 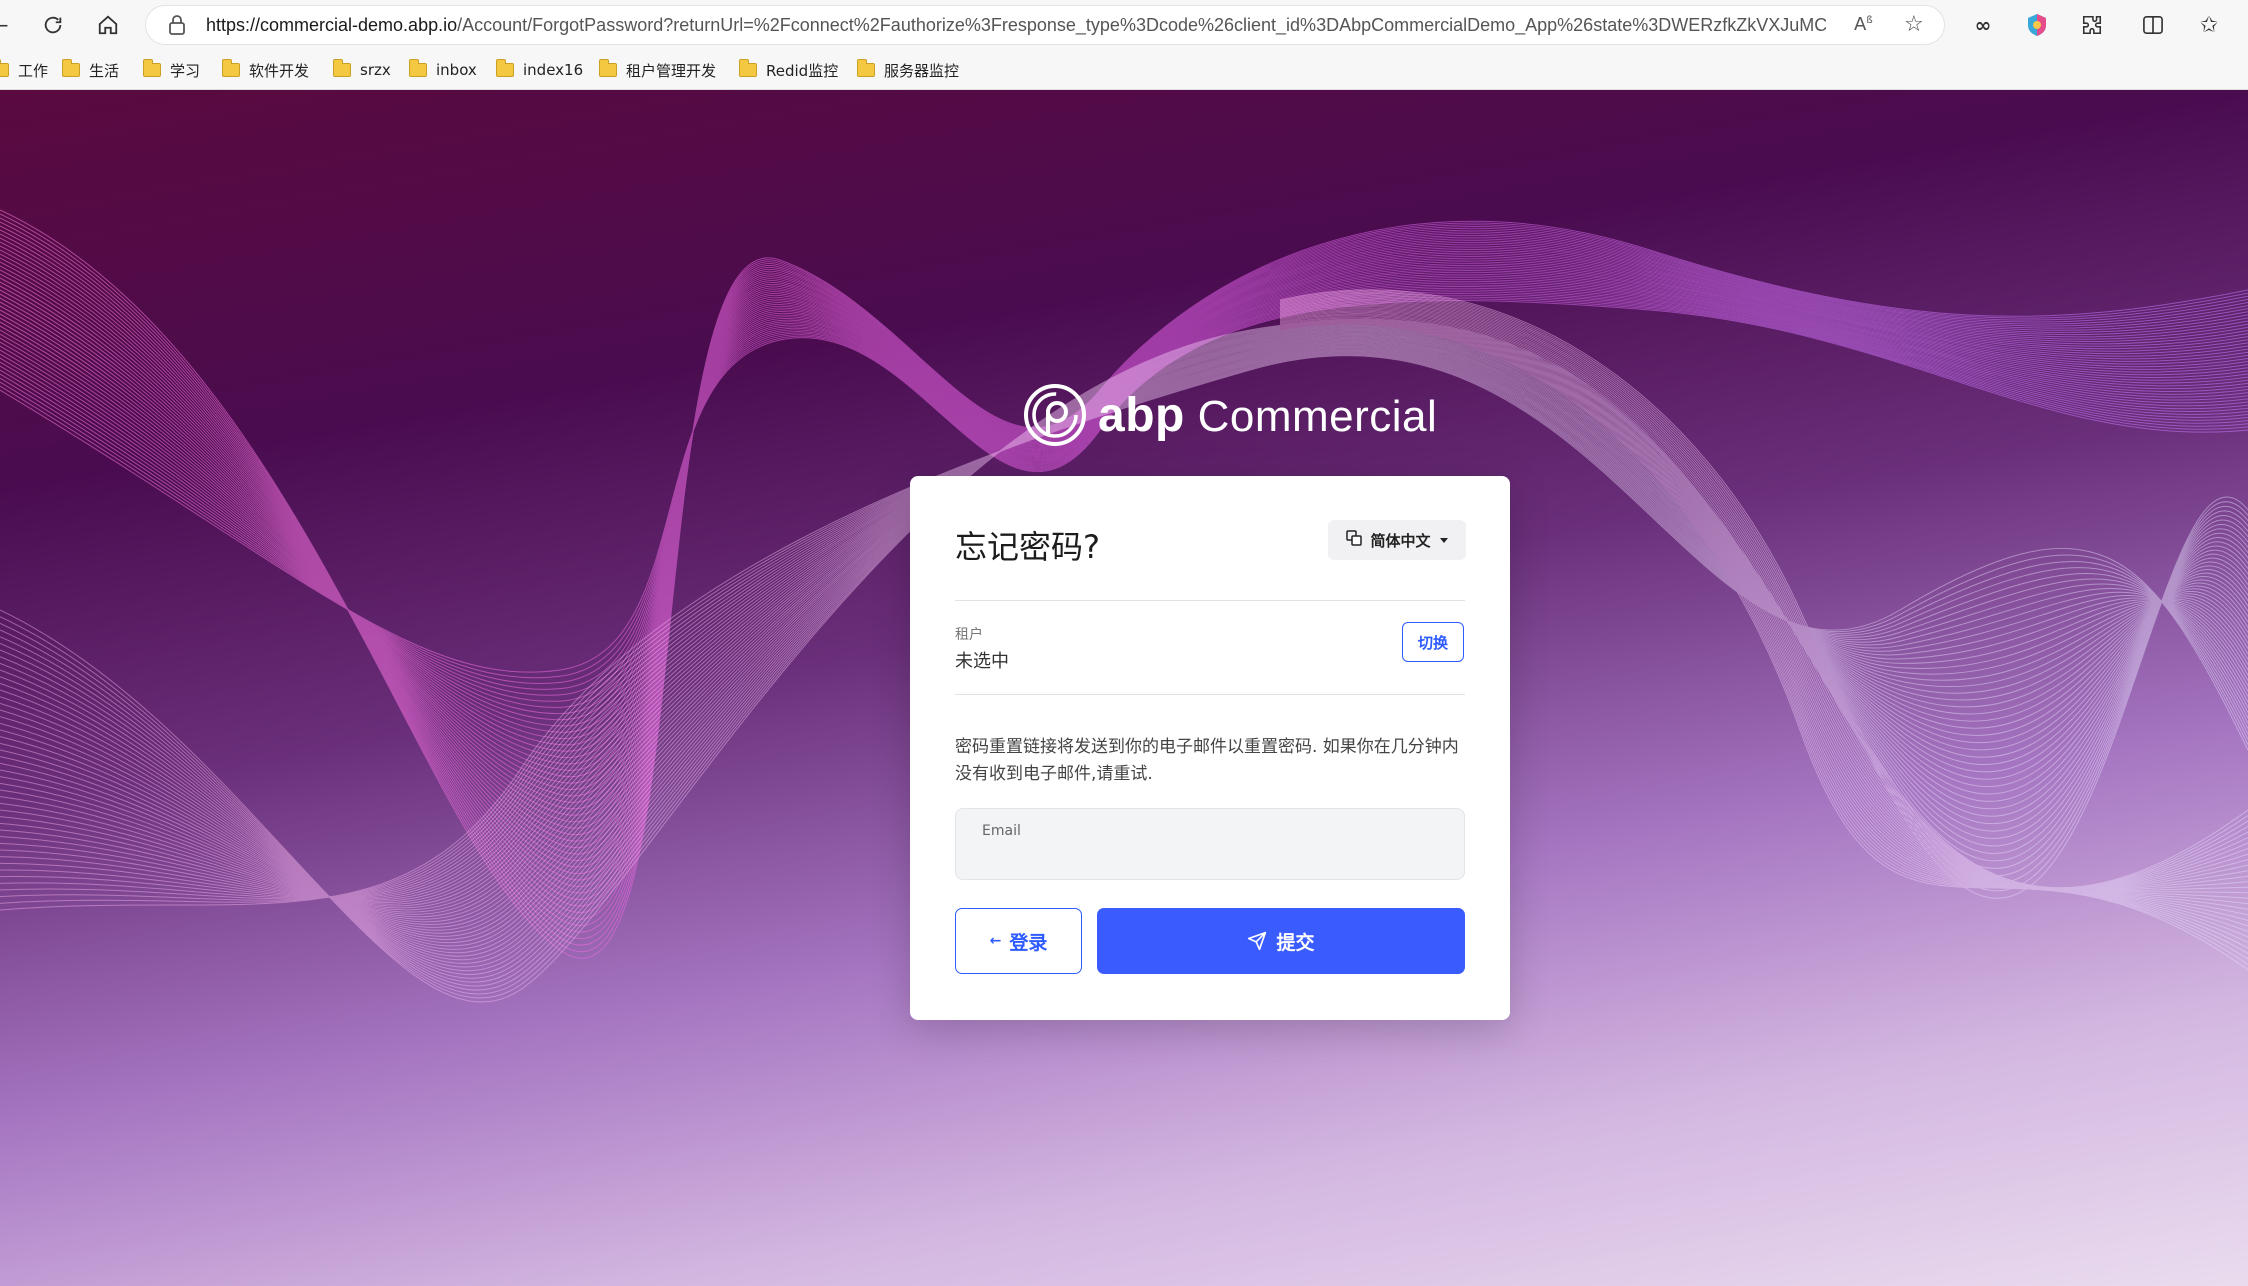 What do you see at coordinates (2153, 25) in the screenshot?
I see `split-screen-icon` at bounding box center [2153, 25].